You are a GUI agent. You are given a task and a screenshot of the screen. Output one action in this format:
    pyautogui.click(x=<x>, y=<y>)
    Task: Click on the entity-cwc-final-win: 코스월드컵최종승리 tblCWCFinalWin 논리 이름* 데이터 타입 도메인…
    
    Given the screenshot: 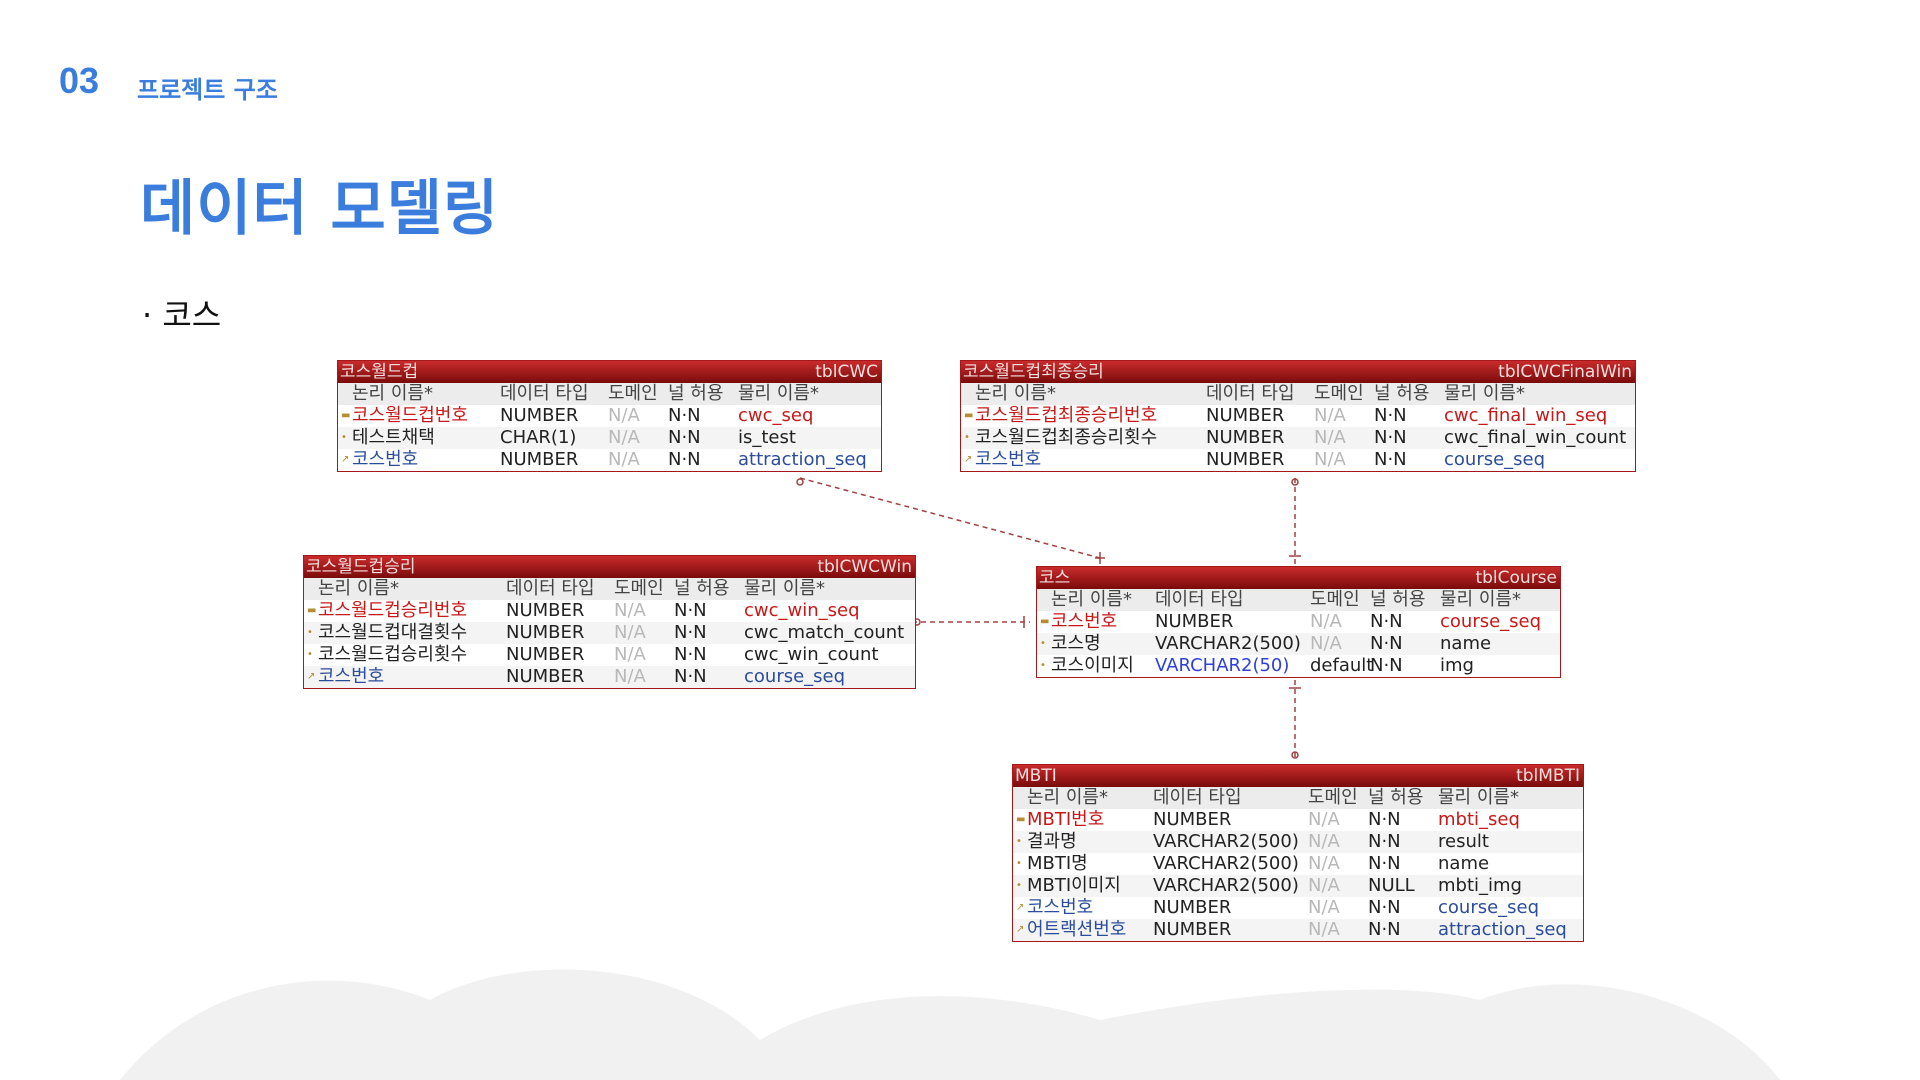 What is the action you would take?
    pyautogui.click(x=1298, y=416)
    